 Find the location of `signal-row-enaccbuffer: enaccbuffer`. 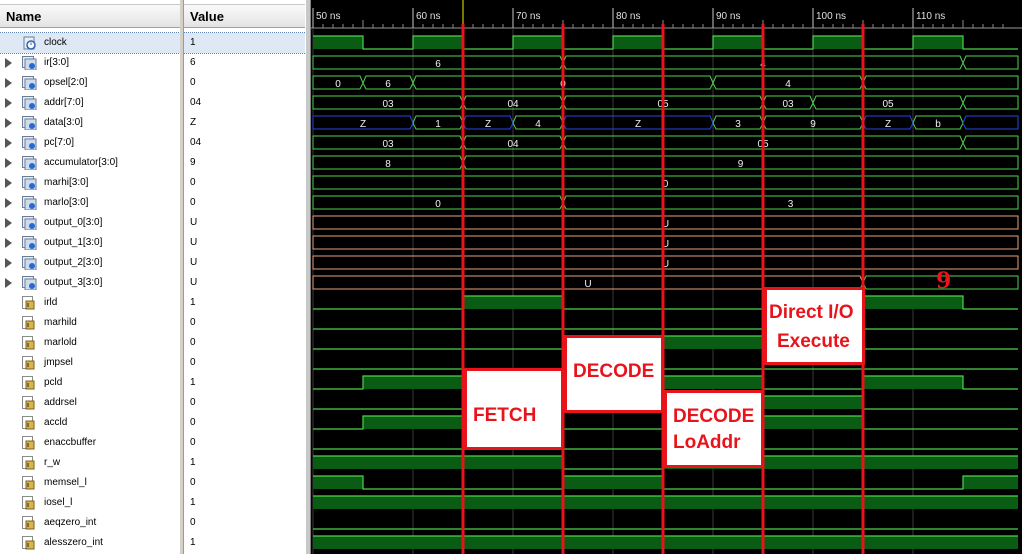

signal-row-enaccbuffer: enaccbuffer is located at coordinates (90, 443).